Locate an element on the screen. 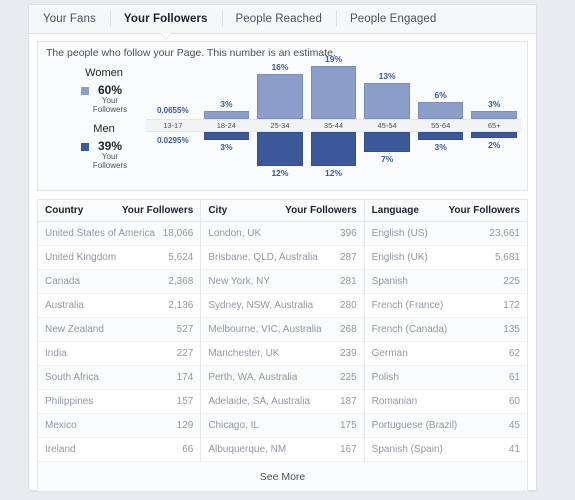  axis-tick-55-64: 55-64 is located at coordinates (440, 125).